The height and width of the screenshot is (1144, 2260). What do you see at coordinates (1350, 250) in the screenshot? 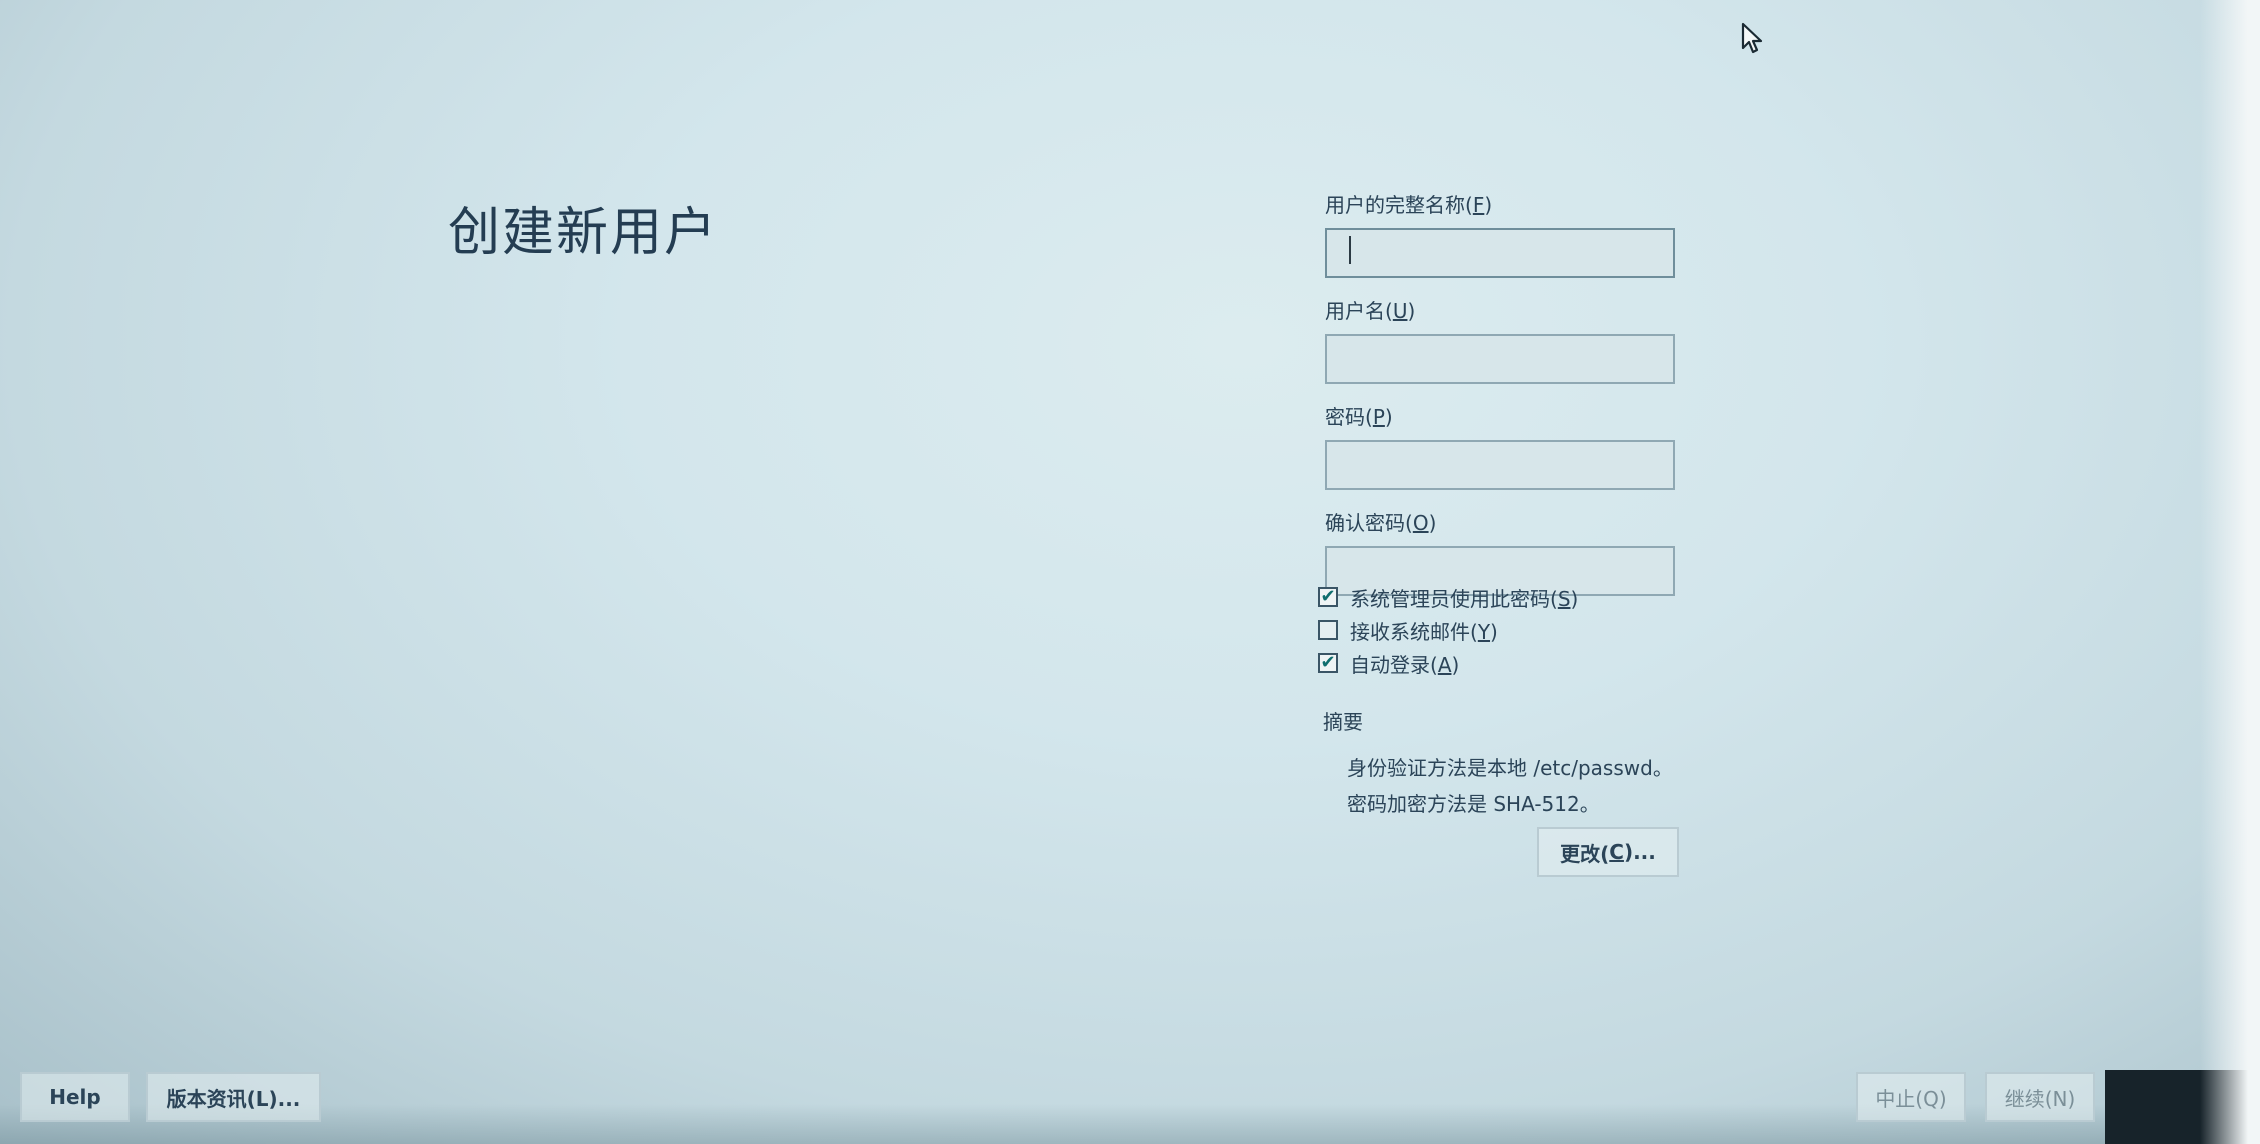
I see `text-caret` at bounding box center [1350, 250].